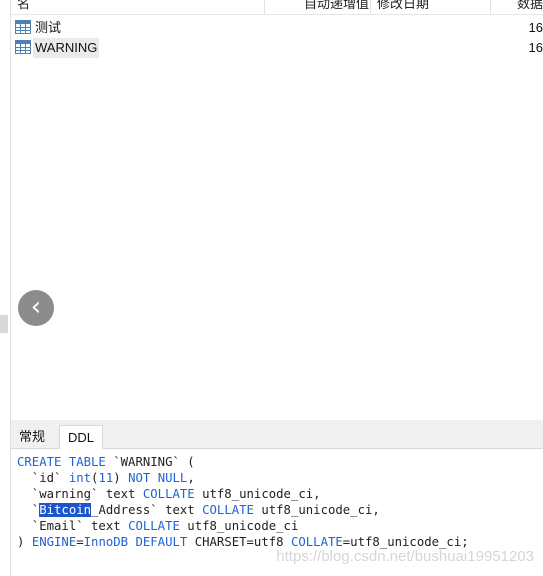 The height and width of the screenshot is (576, 543). What do you see at coordinates (28, 510) in the screenshot?
I see `sql-text: `` at bounding box center [28, 510].